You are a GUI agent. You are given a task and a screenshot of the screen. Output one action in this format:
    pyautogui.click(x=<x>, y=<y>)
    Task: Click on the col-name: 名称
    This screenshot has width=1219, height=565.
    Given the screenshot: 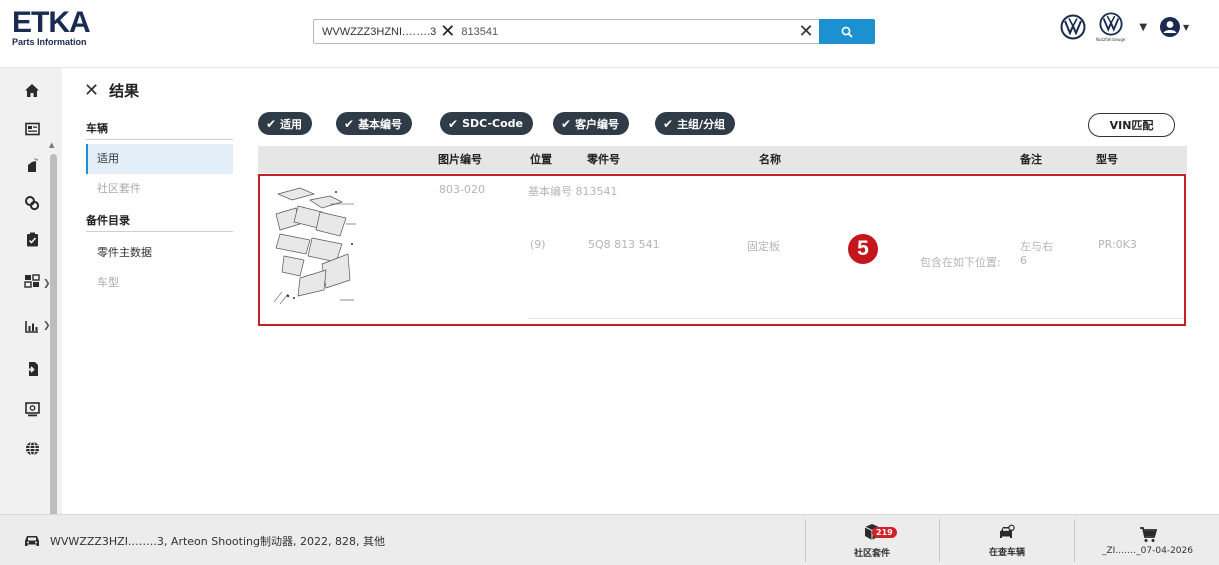 What is the action you would take?
    pyautogui.click(x=770, y=159)
    